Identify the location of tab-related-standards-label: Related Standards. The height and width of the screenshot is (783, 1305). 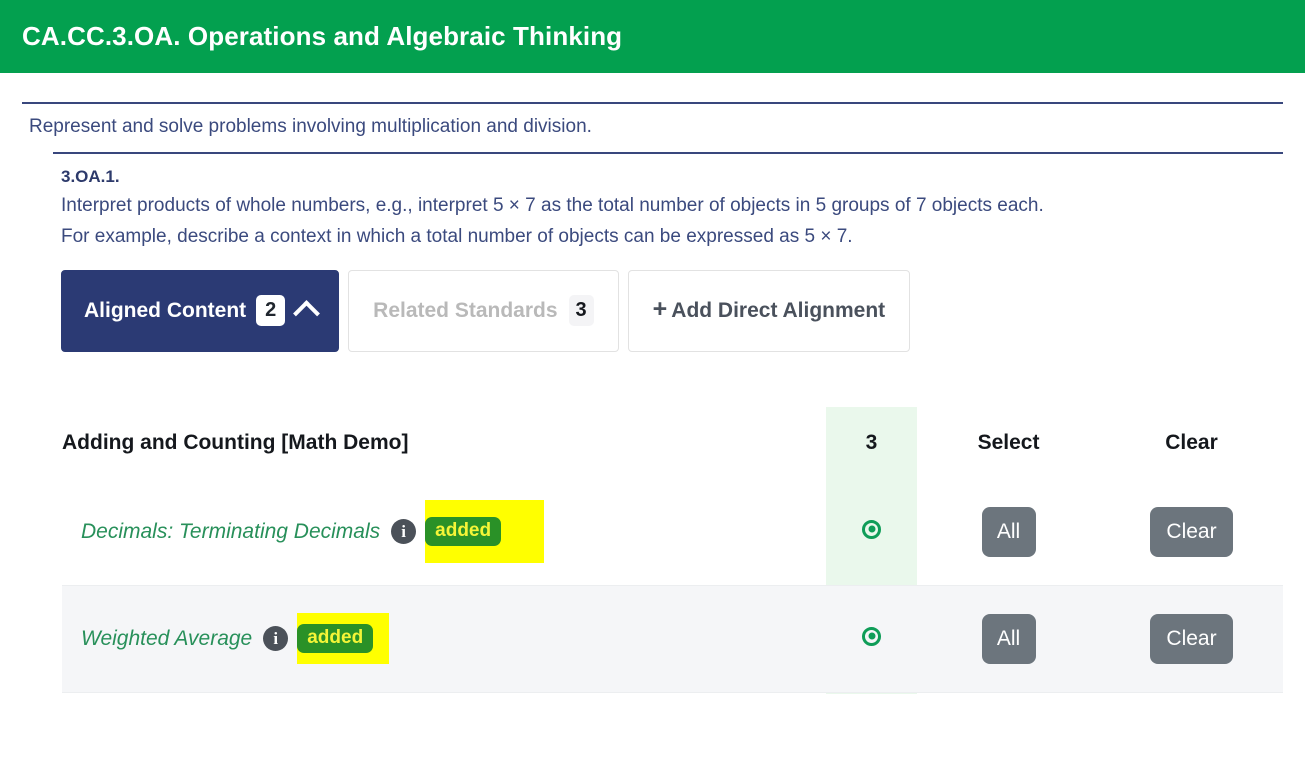
(465, 310).